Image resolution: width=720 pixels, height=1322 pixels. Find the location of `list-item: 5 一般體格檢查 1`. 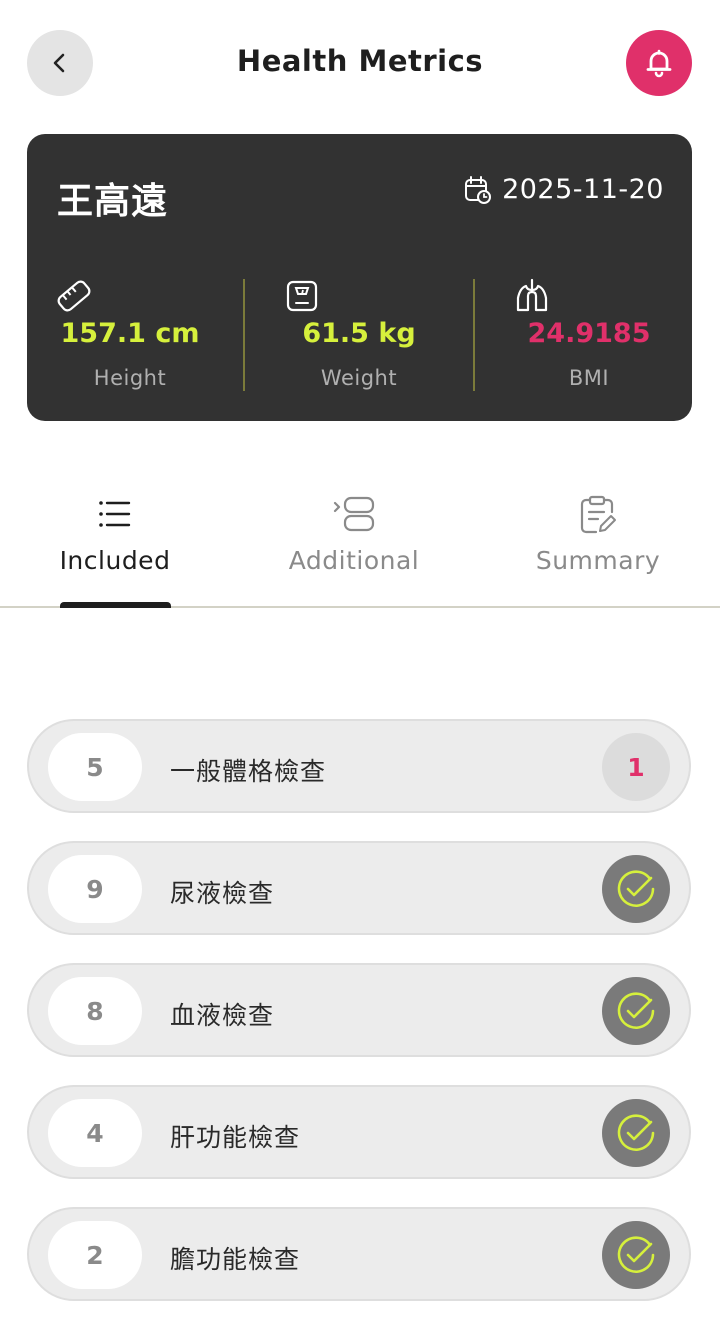

list-item: 5 一般體格檢查 1 is located at coordinates (359, 766).